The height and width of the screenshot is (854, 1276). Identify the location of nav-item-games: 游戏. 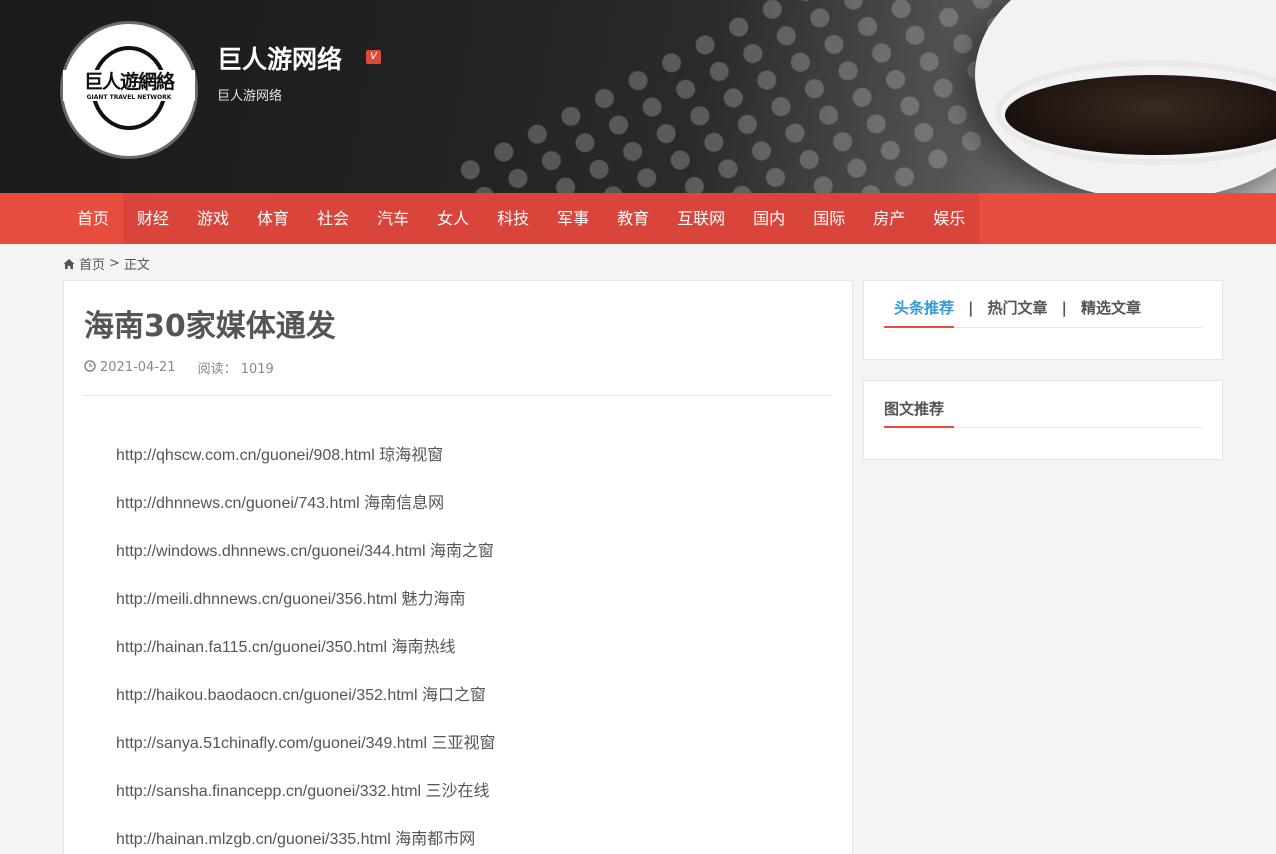
(213, 218).